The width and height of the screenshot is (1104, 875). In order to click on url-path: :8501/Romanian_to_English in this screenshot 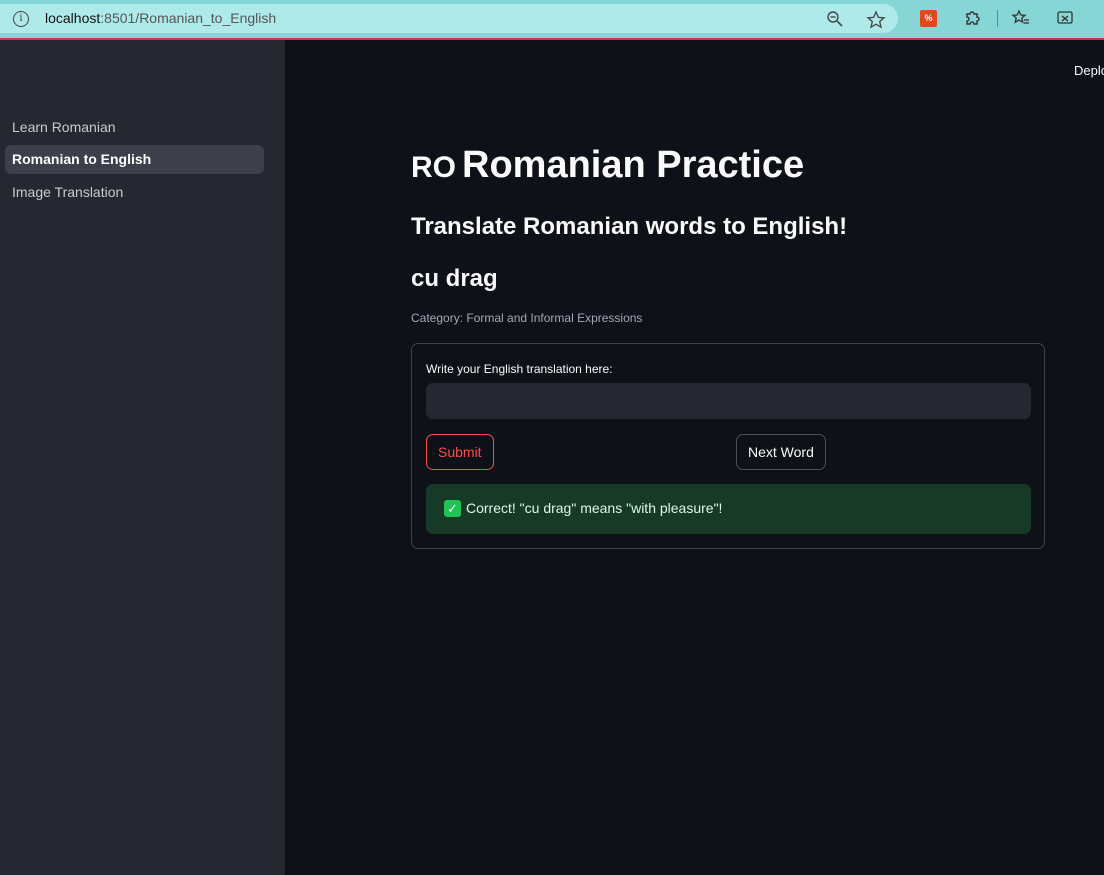, I will do `click(188, 18)`.